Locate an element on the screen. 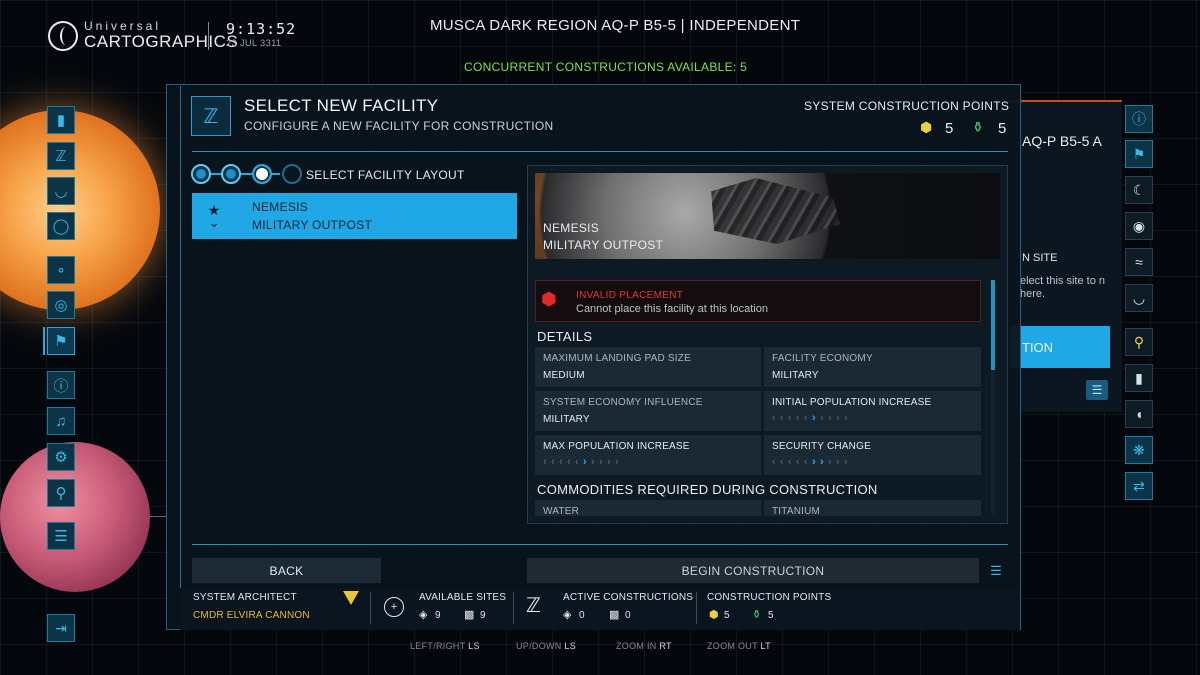 Image resolution: width=1200 pixels, height=675 pixels. detail-max-population: MAX POPULATION INCREASE ‹ ‹ ‹ ‹ ‹ › › › › › is located at coordinates (648, 455).